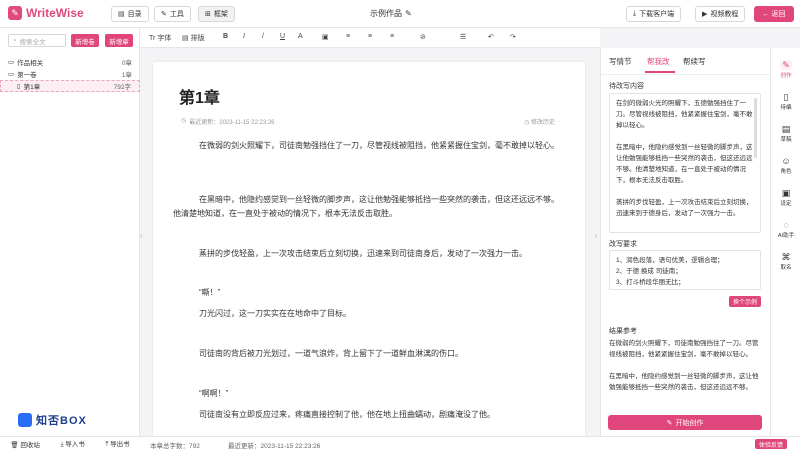  I want to click on last-updated-text: 最近更新：2023-11-15 22:23:26, so click(232, 123).